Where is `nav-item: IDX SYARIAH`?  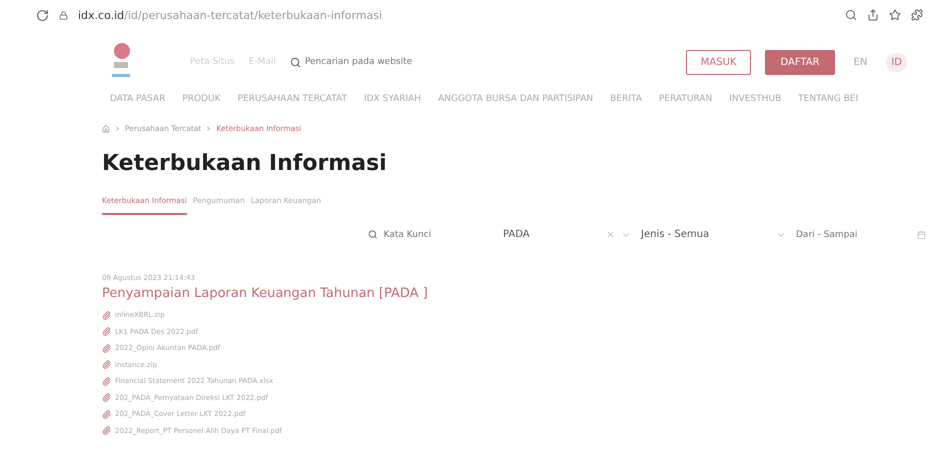
nav-item: IDX SYARIAH is located at coordinates (393, 99).